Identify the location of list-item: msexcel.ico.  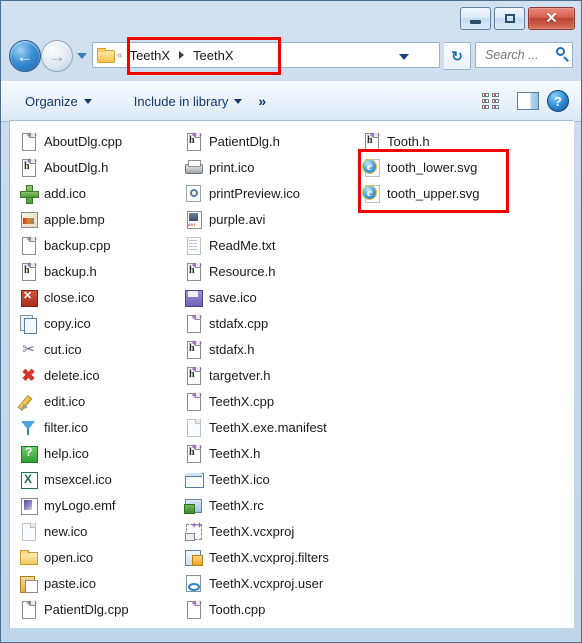
(101, 479).